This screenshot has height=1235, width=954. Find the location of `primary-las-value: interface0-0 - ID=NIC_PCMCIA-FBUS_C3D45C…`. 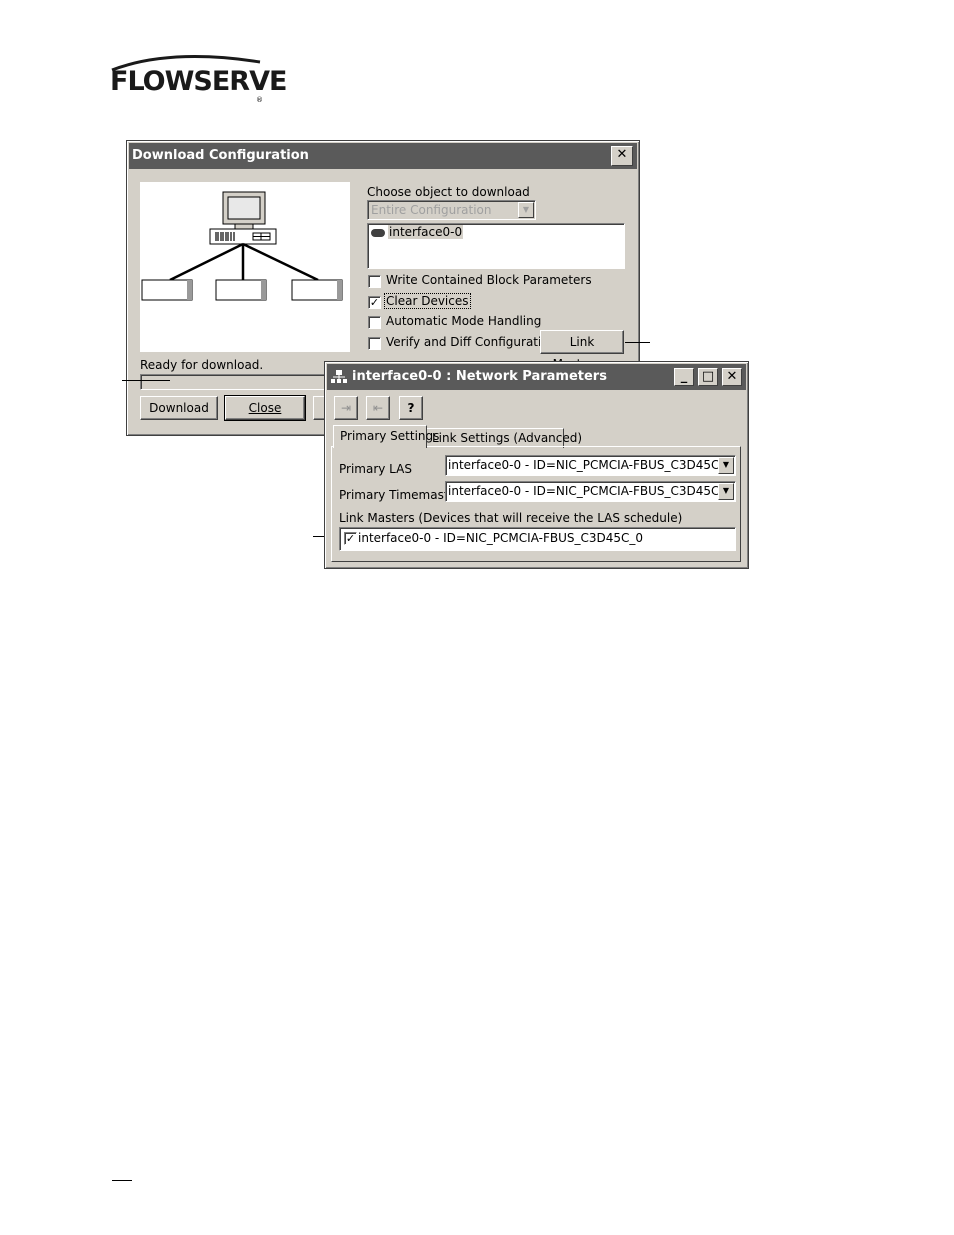

primary-las-value: interface0-0 - ID=NIC_PCMCIA-FBUS_C3D45C… is located at coordinates (591, 465).